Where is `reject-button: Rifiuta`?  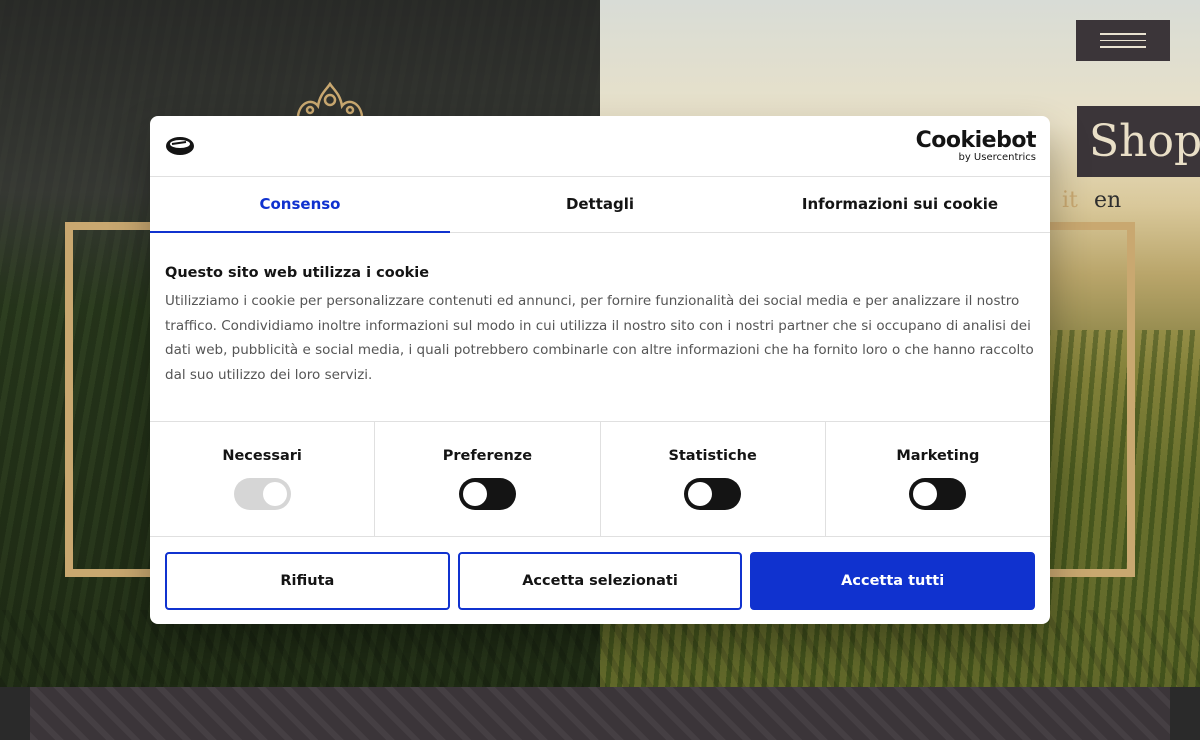 reject-button: Rifiuta is located at coordinates (307, 581).